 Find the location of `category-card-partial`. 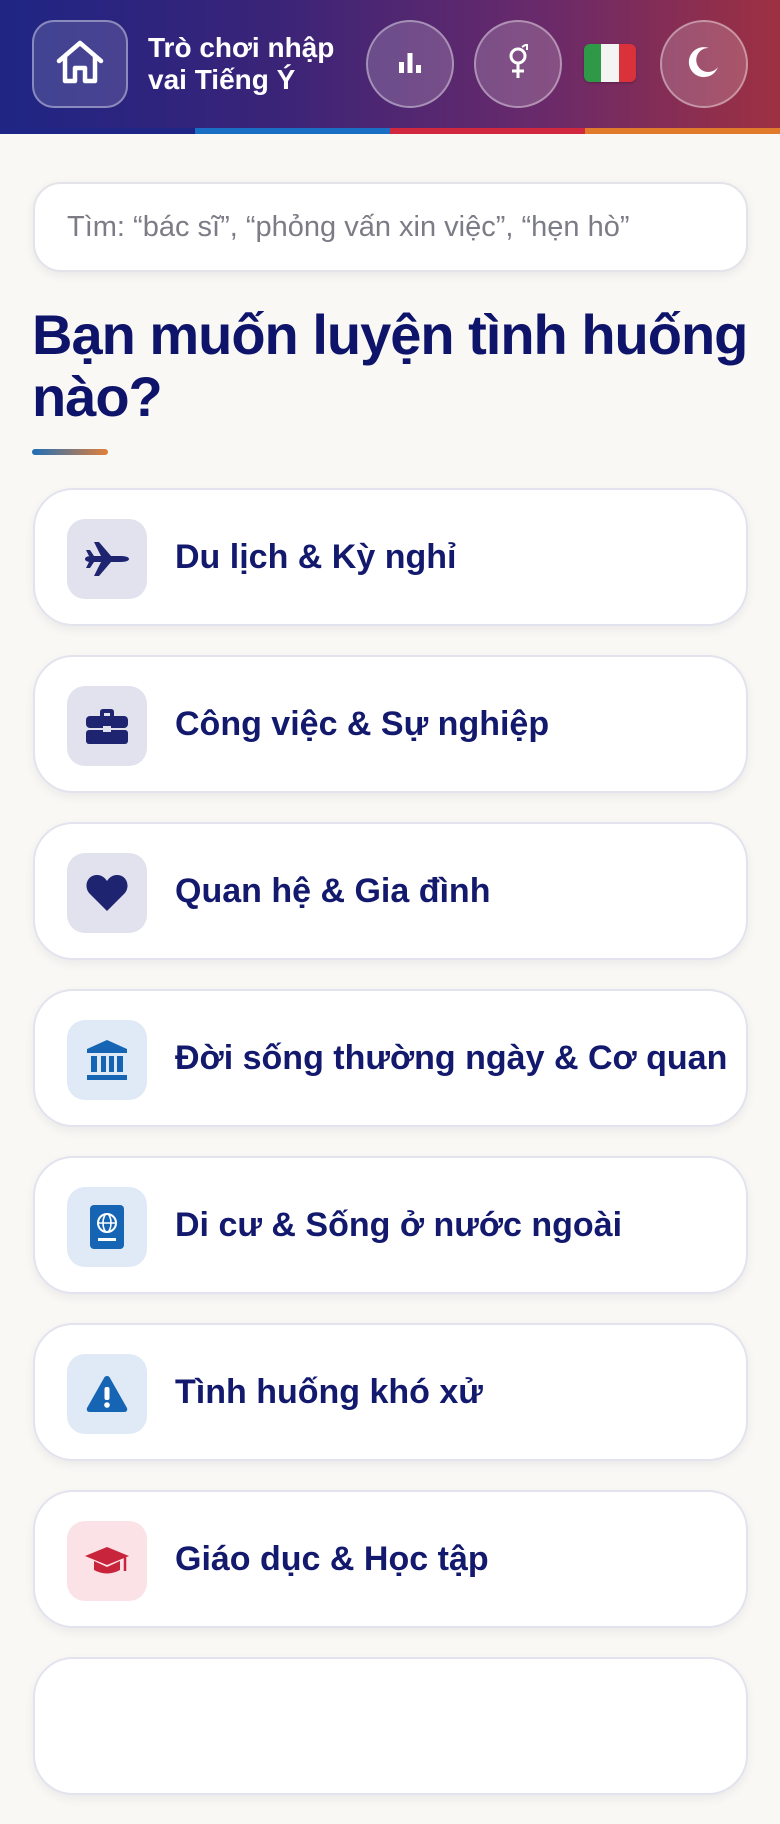

category-card-partial is located at coordinates (390, 1726).